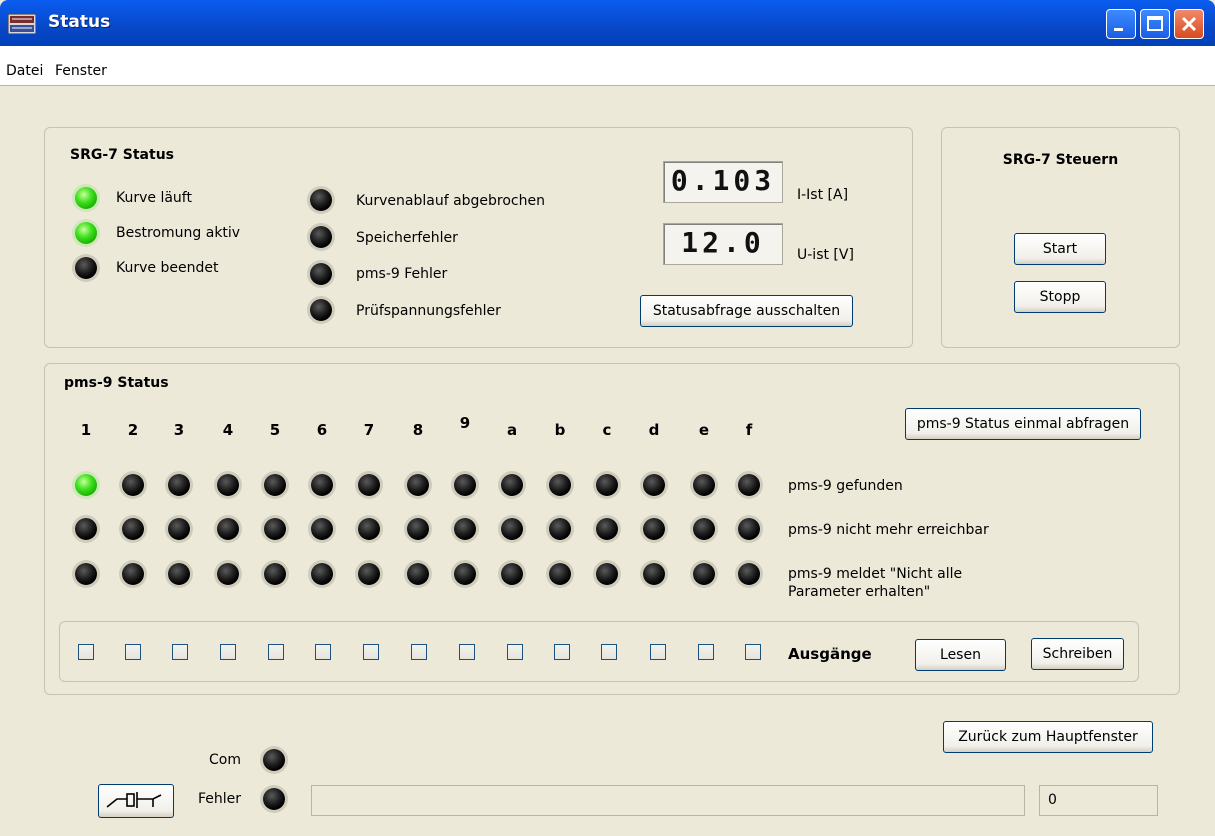 The height and width of the screenshot is (836, 1215). What do you see at coordinates (418, 529) in the screenshot?
I see `led-pms9-8-row2` at bounding box center [418, 529].